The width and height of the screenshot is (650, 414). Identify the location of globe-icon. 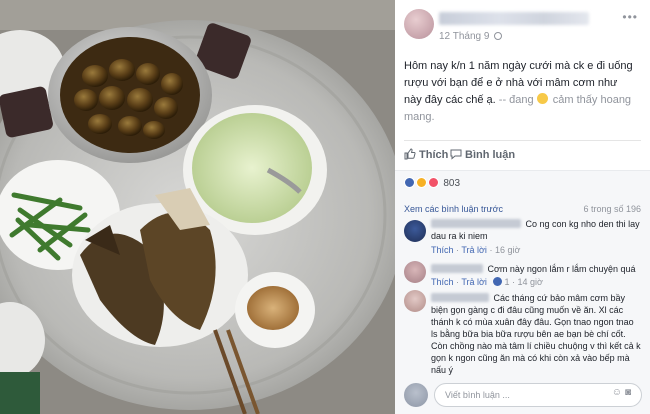
(498, 36).